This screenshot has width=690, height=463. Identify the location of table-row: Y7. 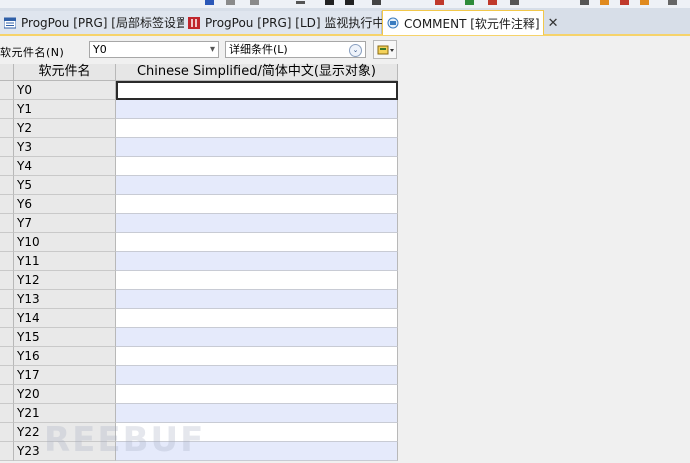
(199, 223).